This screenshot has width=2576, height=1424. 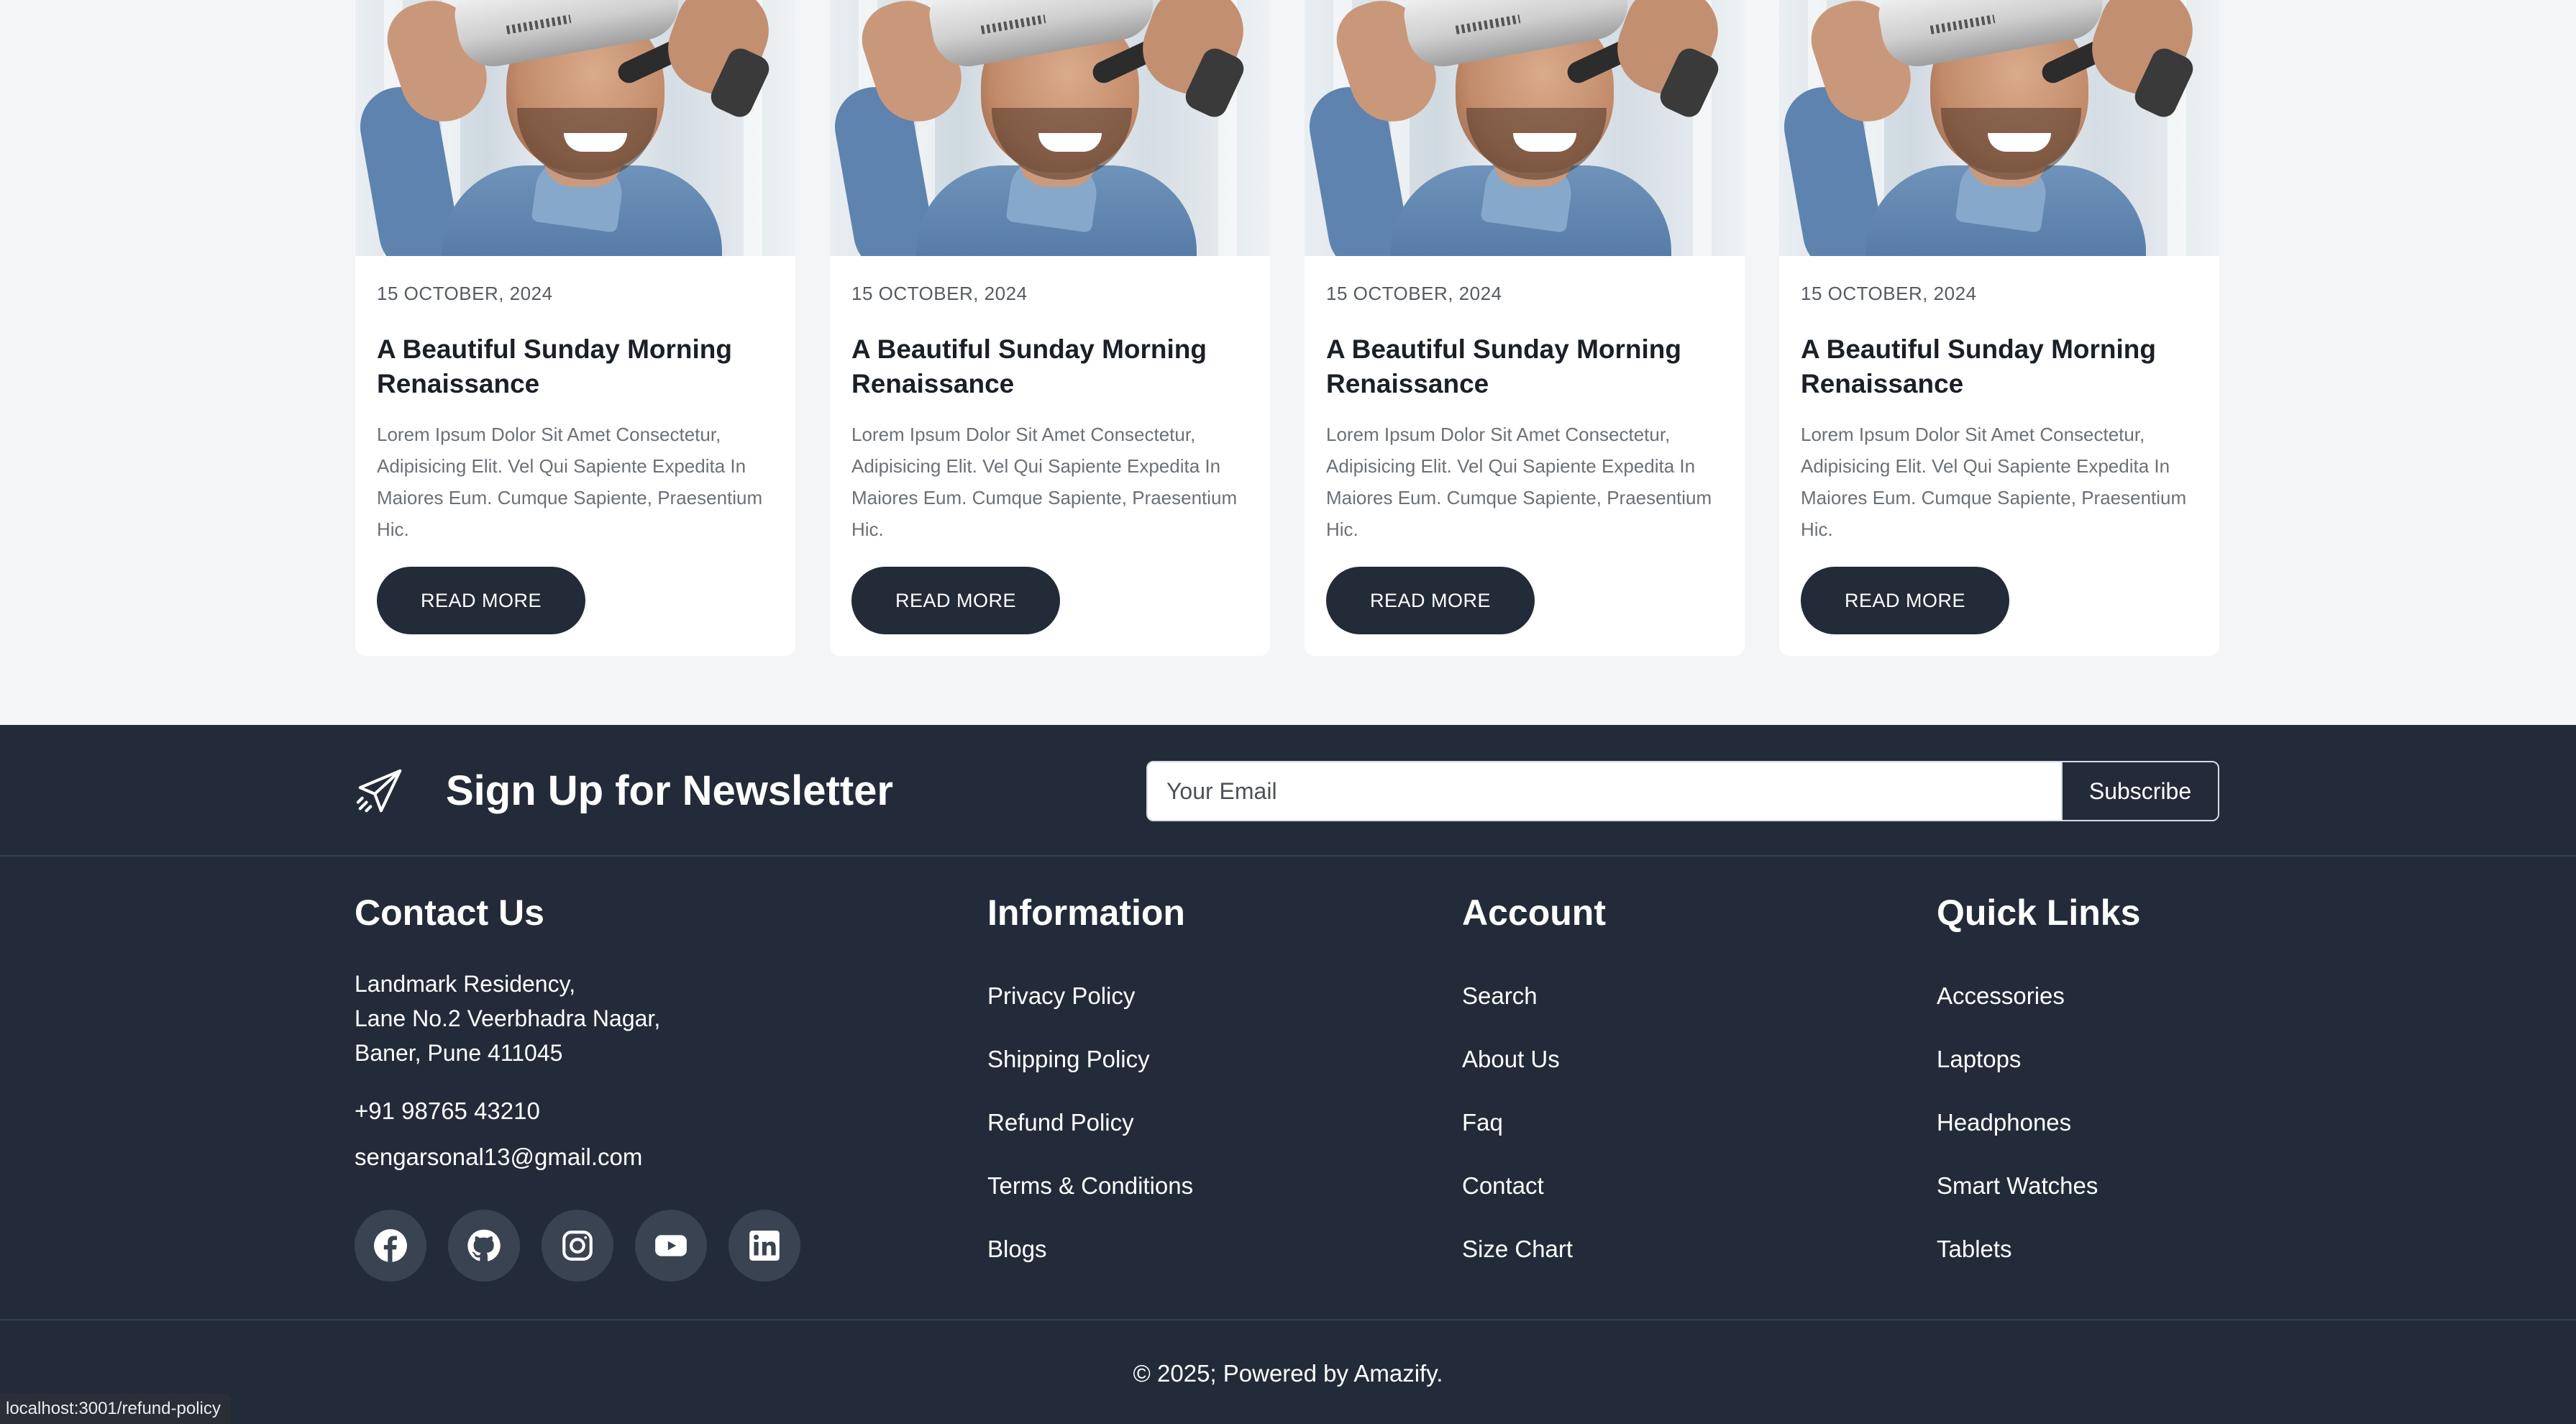 I want to click on linkedin-icon, so click(x=764, y=1246).